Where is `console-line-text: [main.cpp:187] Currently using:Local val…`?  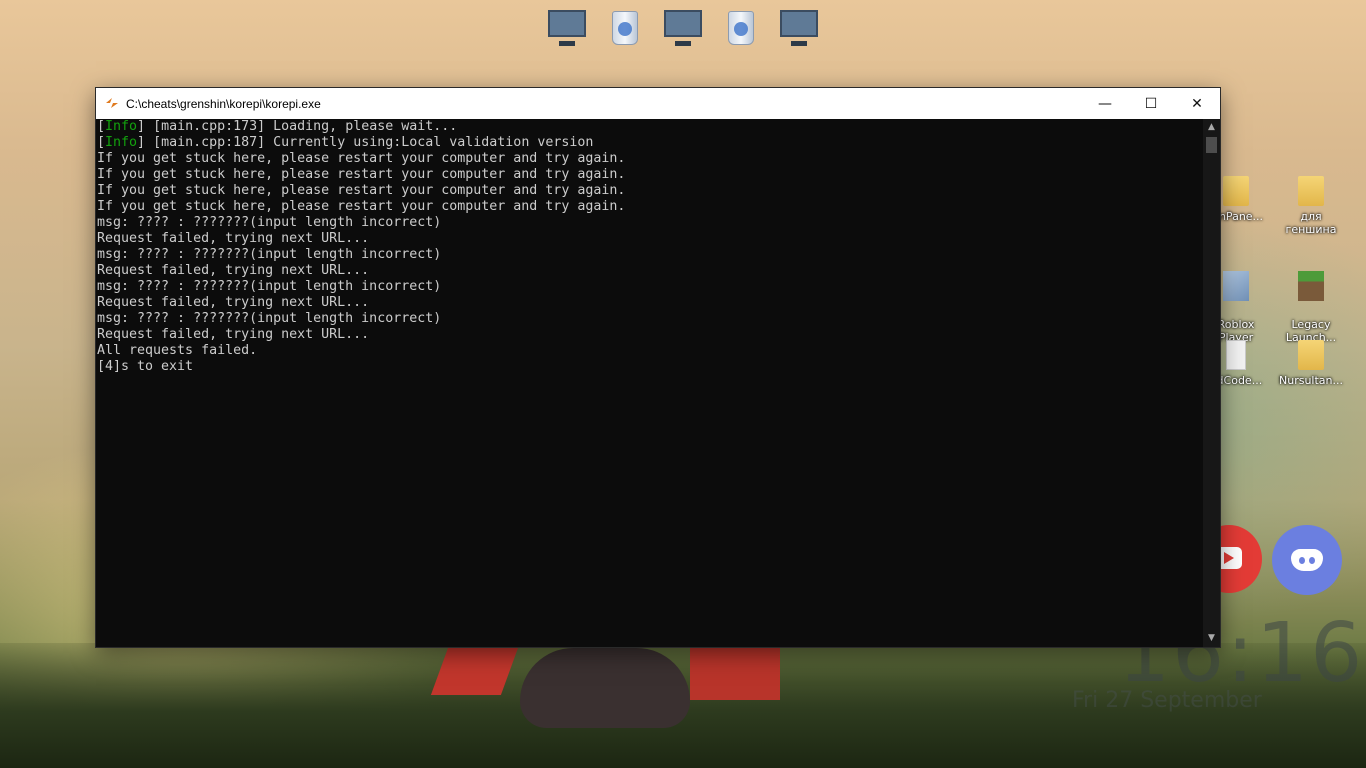 console-line-text: [main.cpp:187] Currently using:Local val… is located at coordinates (369, 142).